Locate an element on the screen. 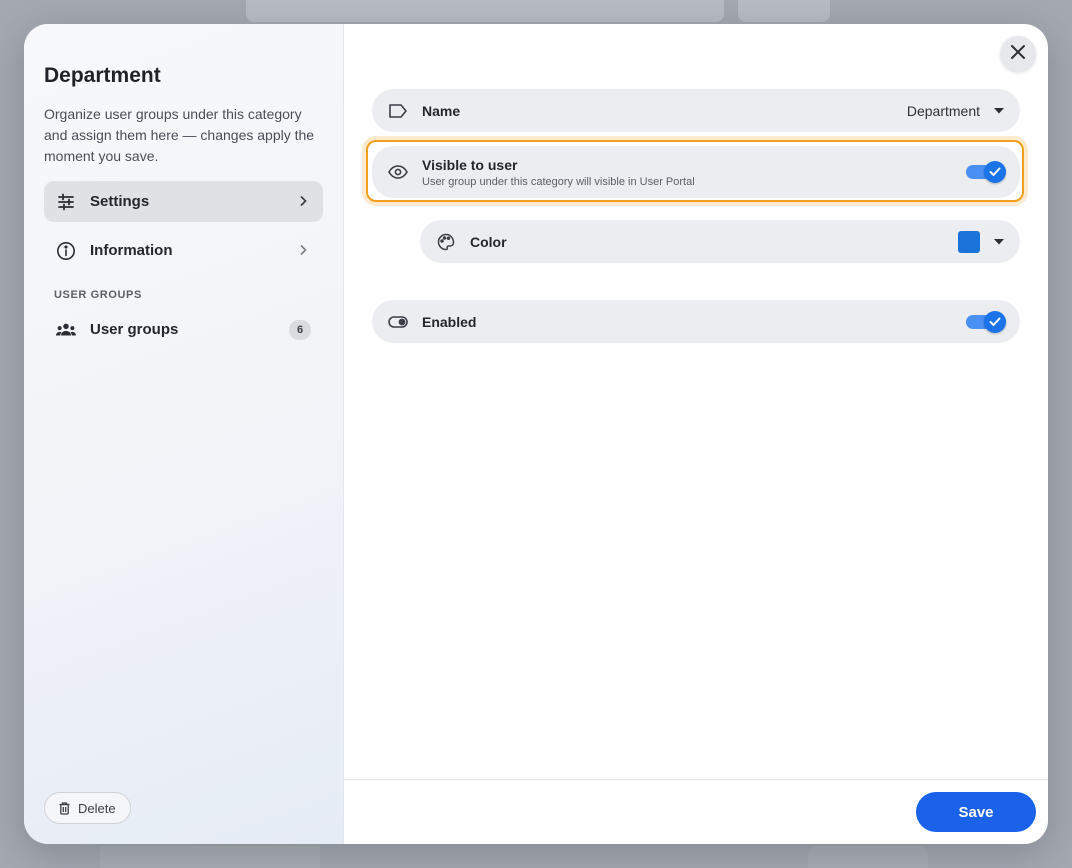  name-value: Department is located at coordinates (943, 110).